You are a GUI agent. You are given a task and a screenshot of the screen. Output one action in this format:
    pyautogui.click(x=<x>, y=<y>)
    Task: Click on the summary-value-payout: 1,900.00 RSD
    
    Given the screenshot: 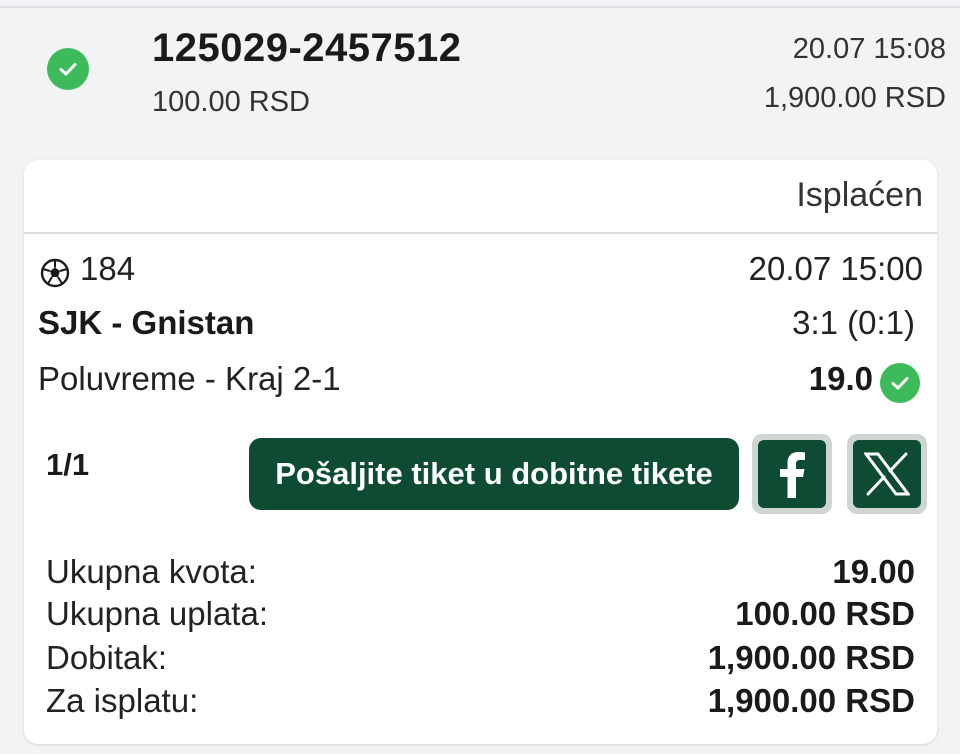 What is the action you would take?
    pyautogui.click(x=811, y=700)
    